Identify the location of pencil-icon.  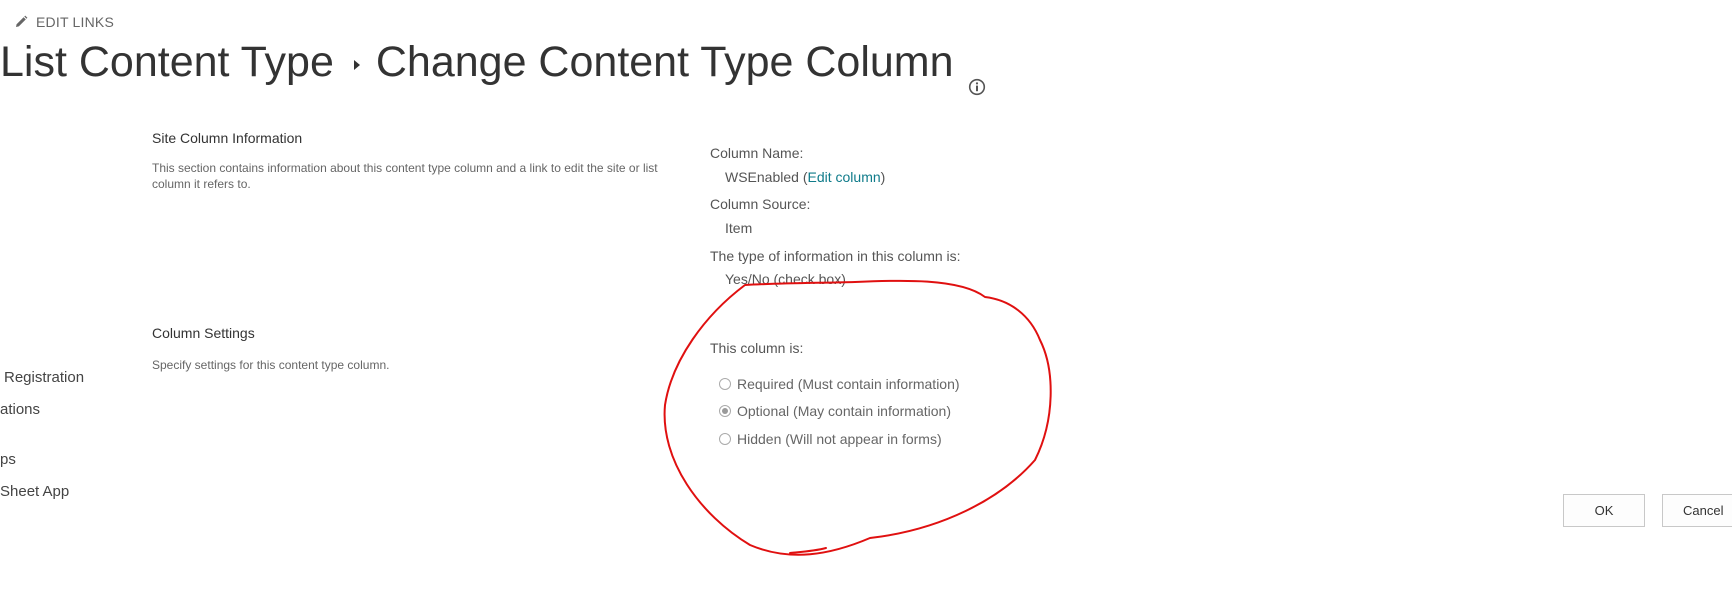
(21, 22).